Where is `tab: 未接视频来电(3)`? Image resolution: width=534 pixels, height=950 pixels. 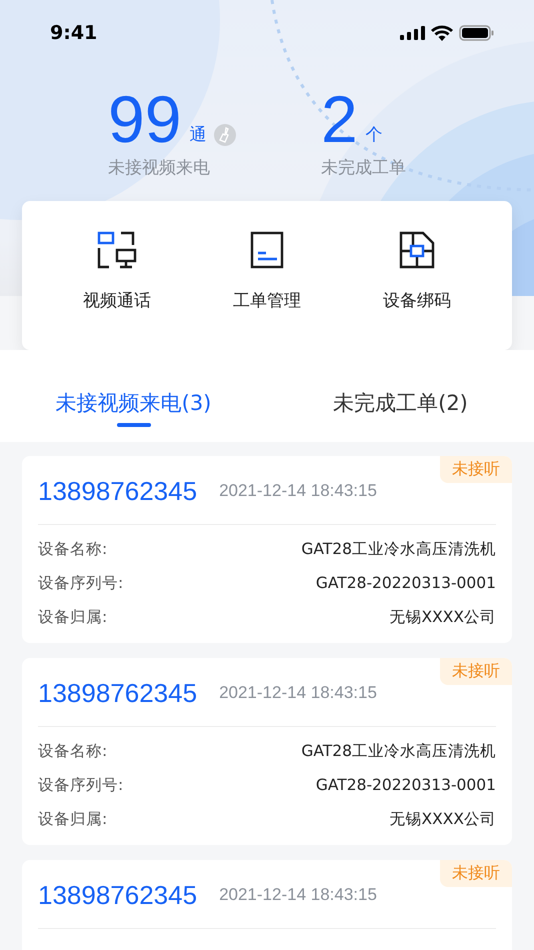
tab: 未接视频来电(3) is located at coordinates (133, 396).